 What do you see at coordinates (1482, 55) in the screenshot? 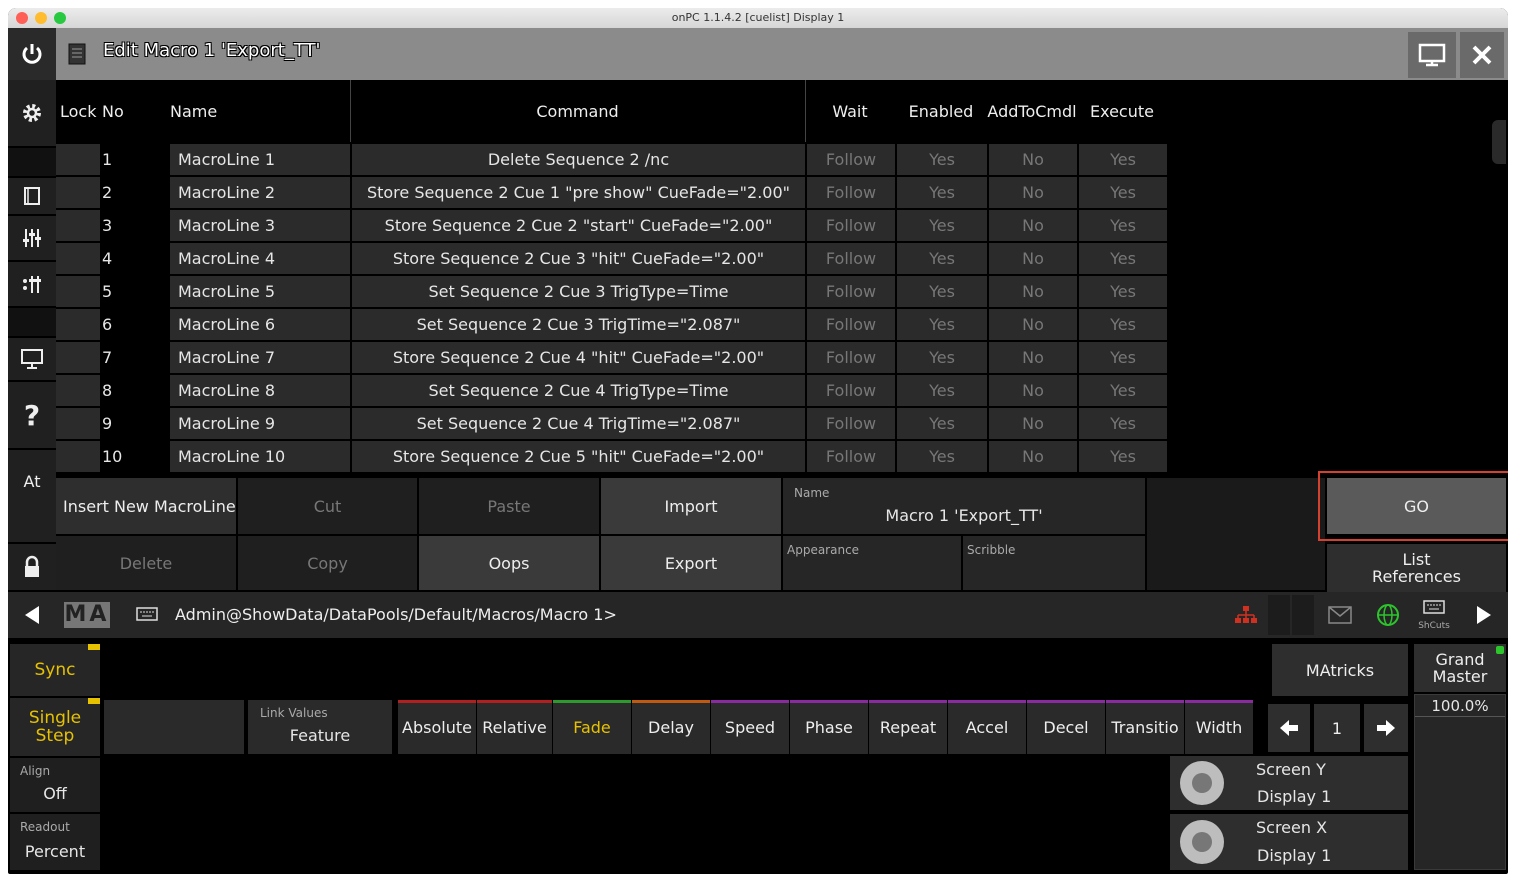
I see `close-button` at bounding box center [1482, 55].